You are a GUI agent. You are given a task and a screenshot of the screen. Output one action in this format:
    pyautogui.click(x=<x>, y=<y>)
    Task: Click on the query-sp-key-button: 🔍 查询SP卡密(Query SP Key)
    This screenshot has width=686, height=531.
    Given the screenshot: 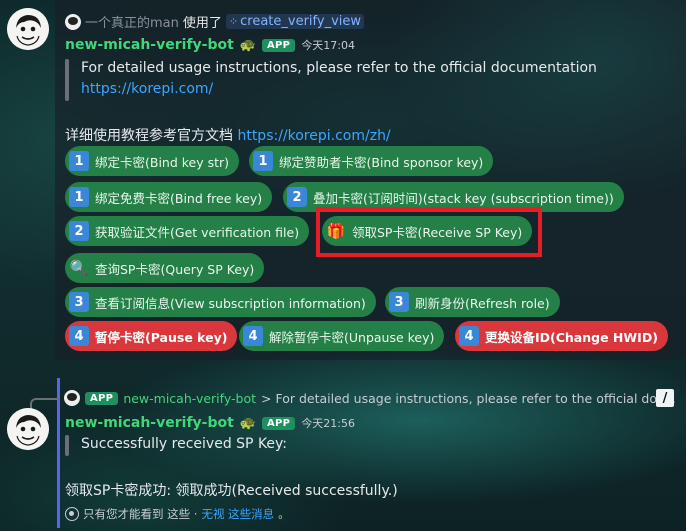 What is the action you would take?
    pyautogui.click(x=165, y=268)
    